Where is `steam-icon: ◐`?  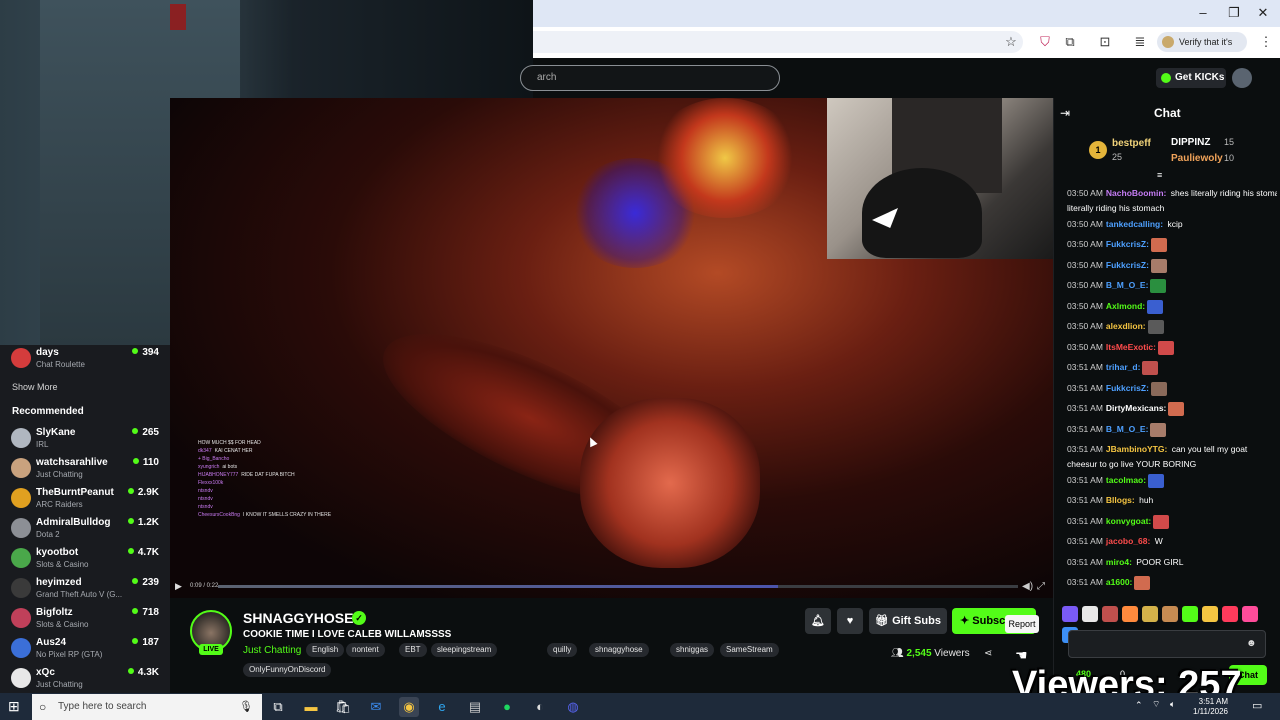
steam-icon: ◐ is located at coordinates (540, 707).